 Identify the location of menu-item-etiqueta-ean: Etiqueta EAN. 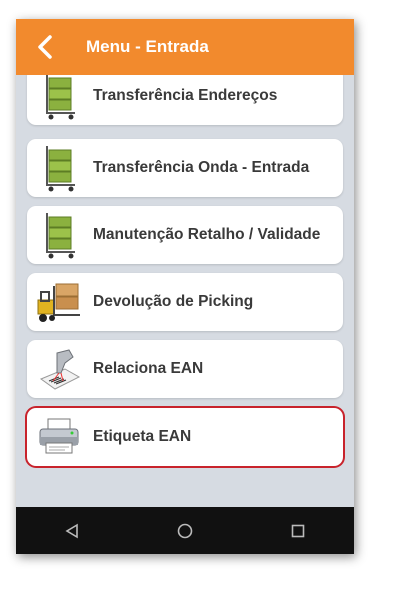
(185, 437).